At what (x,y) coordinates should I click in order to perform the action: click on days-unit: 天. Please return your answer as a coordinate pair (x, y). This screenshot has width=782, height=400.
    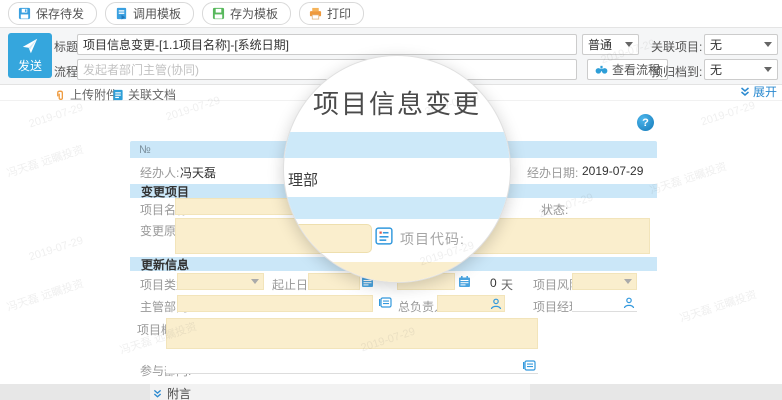
    Looking at the image, I should click on (507, 285).